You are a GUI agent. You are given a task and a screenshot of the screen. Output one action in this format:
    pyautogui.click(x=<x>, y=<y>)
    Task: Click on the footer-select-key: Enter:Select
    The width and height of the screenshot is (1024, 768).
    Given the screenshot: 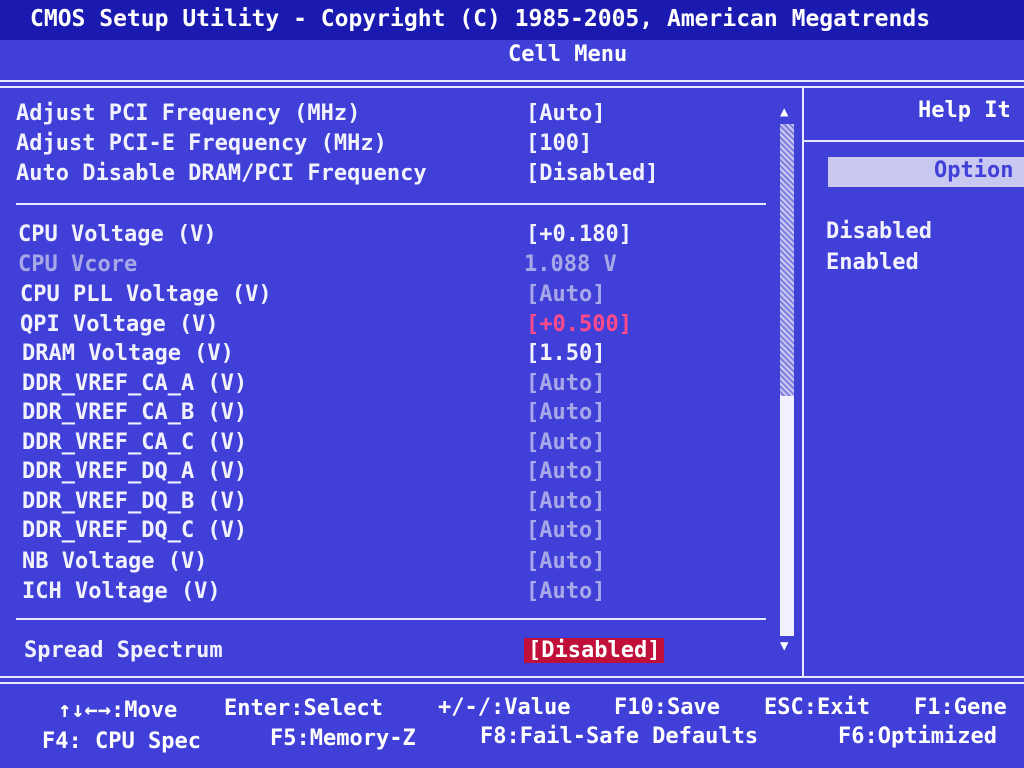 What is the action you would take?
    pyautogui.click(x=303, y=708)
    